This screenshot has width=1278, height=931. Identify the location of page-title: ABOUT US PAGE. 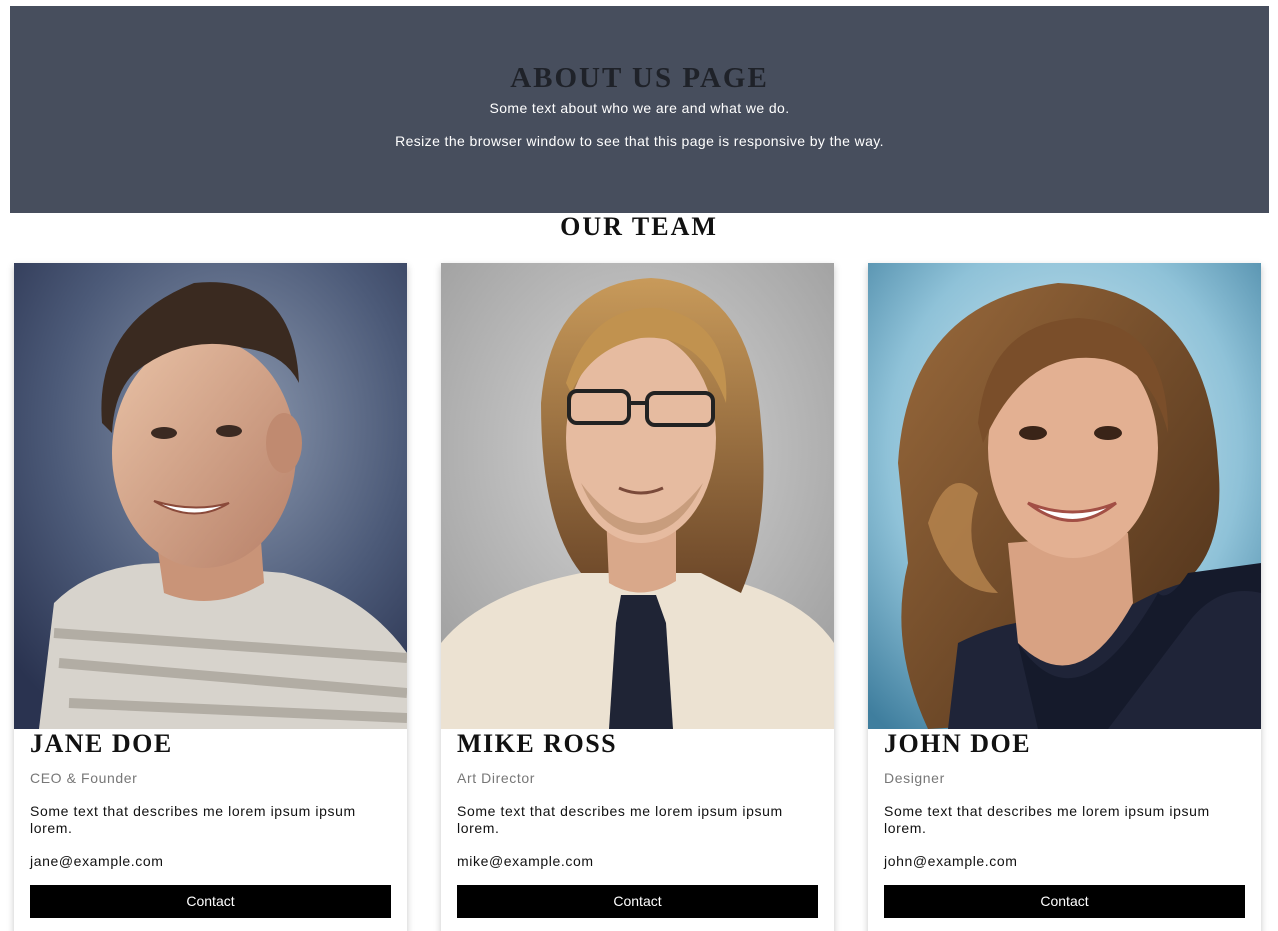
(639, 78).